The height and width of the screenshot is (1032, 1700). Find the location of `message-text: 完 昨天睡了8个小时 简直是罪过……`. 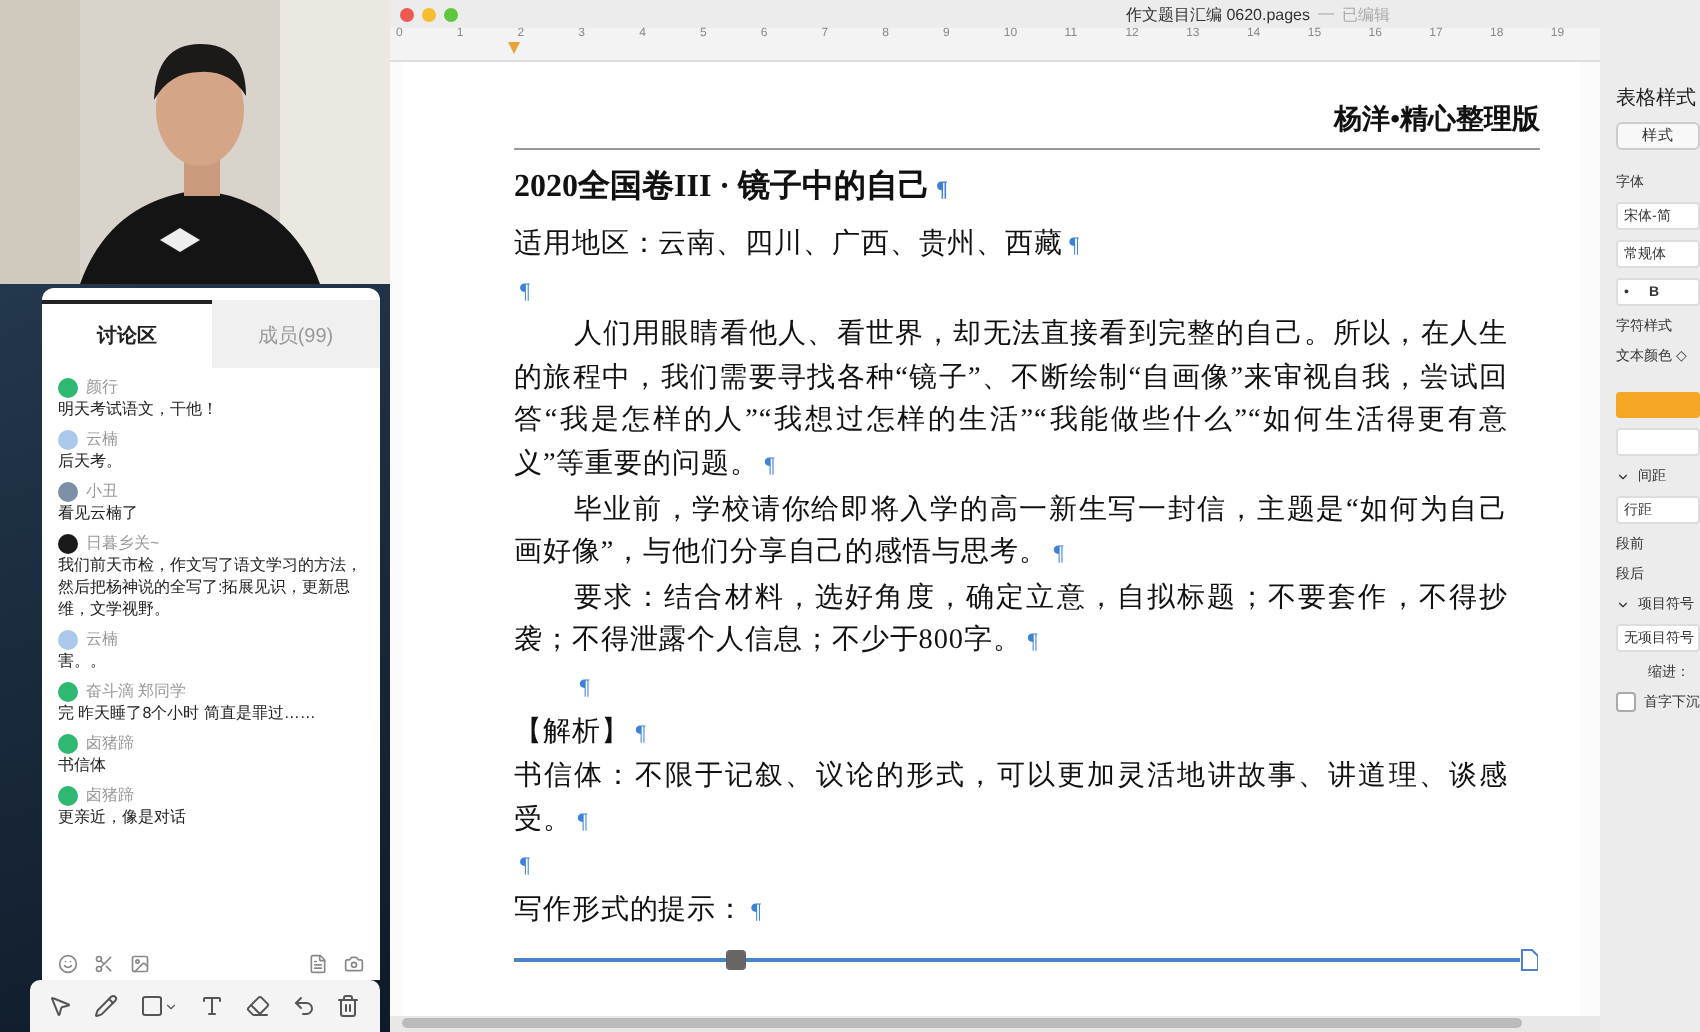

message-text: 完 昨天睡了8个小时 简直是罪过…… is located at coordinates (188, 713).